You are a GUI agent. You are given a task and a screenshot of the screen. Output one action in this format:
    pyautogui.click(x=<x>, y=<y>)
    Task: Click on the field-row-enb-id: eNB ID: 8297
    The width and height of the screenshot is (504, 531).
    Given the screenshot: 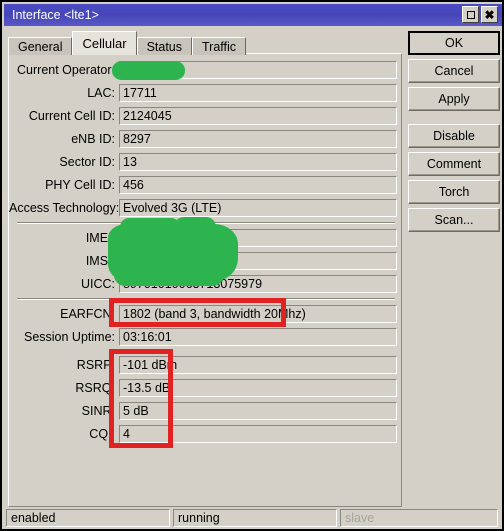 What is the action you would take?
    pyautogui.click(x=205, y=139)
    